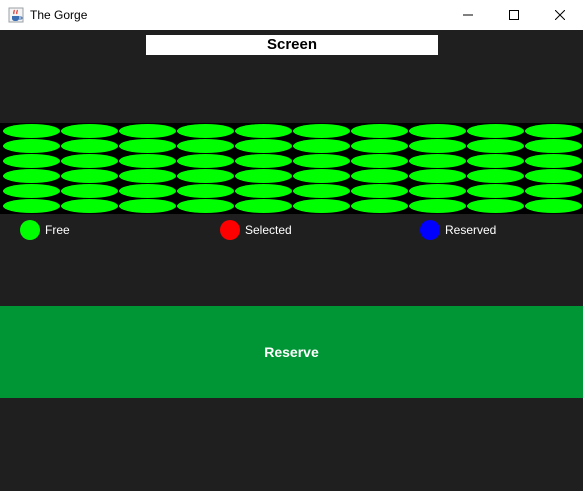 This screenshot has height=491, width=583. Describe the element at coordinates (495, 146) in the screenshot. I see `seat-r2-c9` at that location.